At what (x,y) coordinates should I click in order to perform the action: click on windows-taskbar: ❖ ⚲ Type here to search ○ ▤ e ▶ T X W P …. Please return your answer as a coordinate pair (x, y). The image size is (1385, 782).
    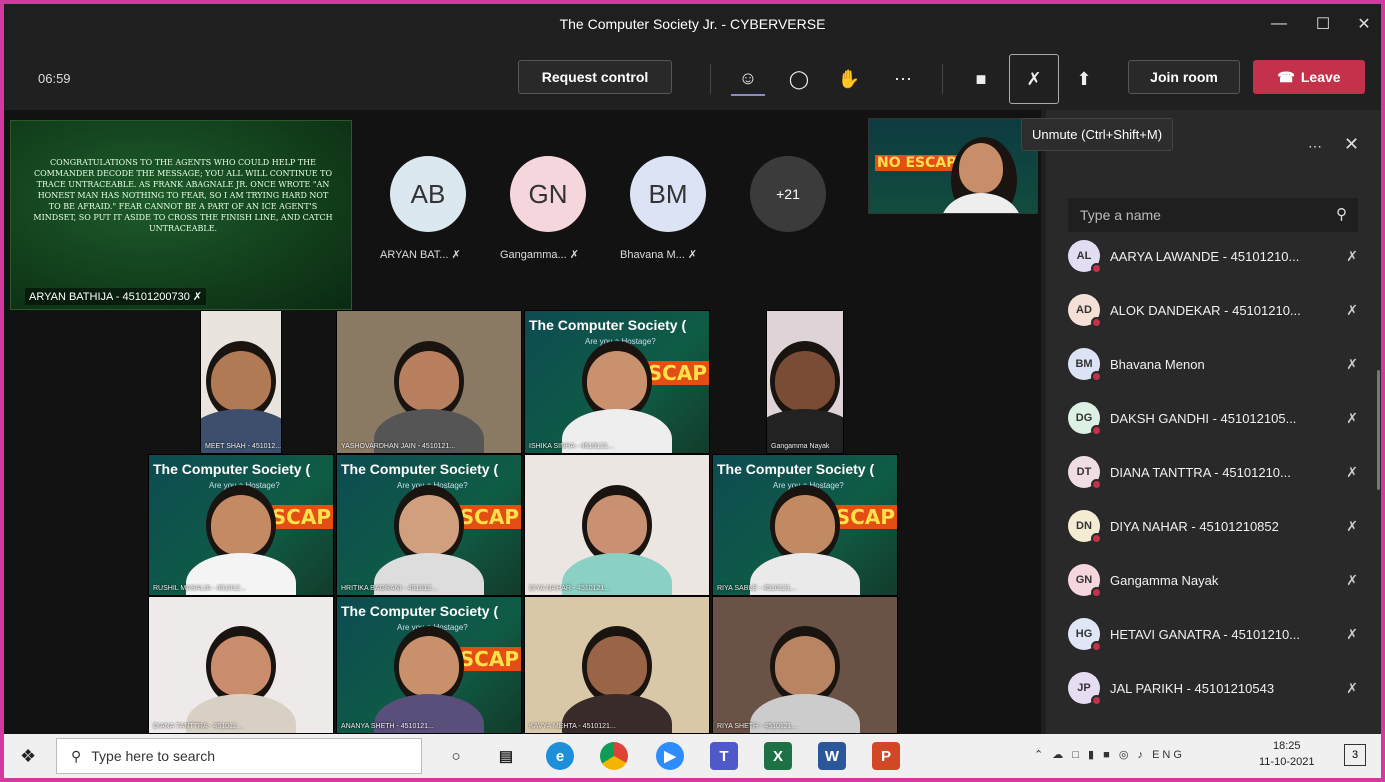
    Looking at the image, I should click on (692, 756).